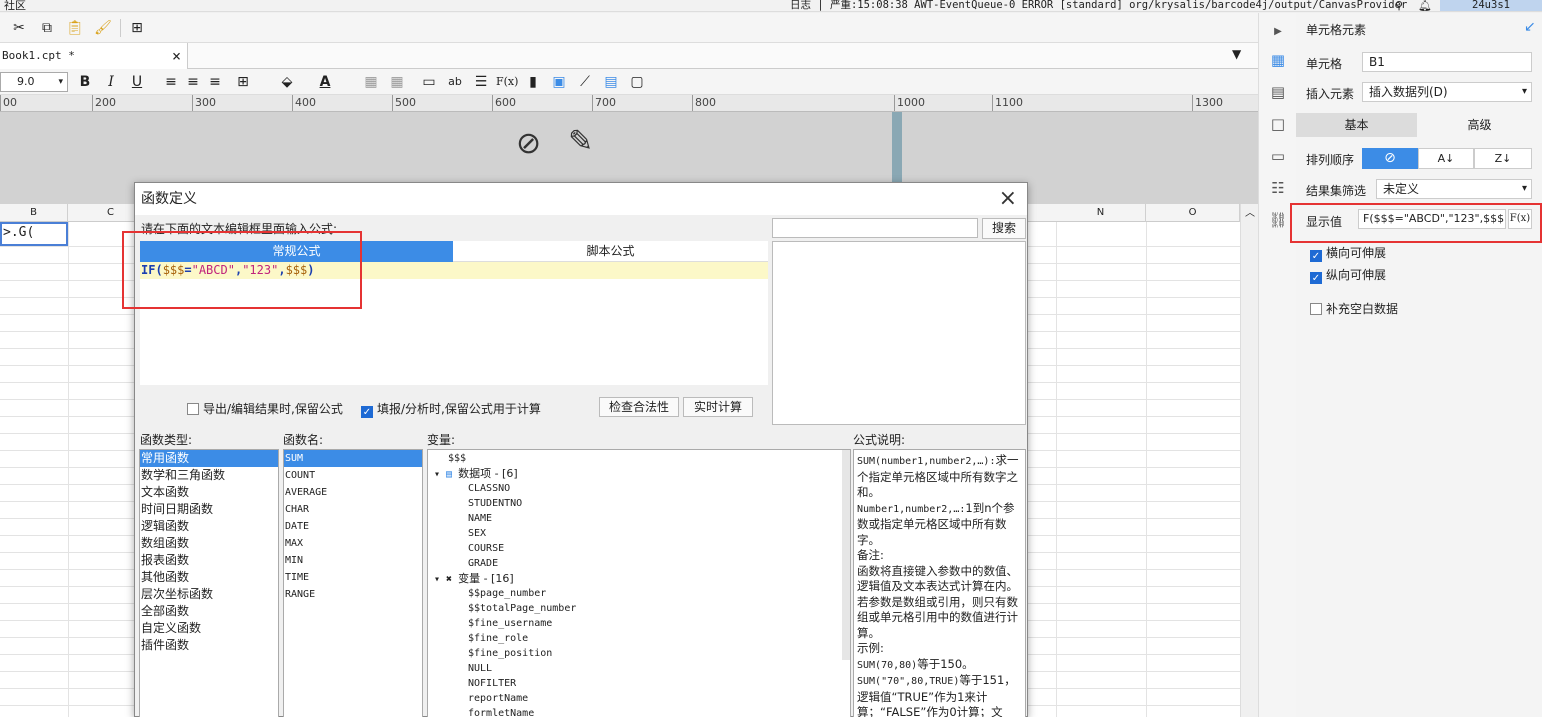 This screenshot has height=717, width=1542. Describe the element at coordinates (639, 473) in the screenshot. I see `tree-group-data-items: ▾ ▤ 数据项 - [6]` at that location.